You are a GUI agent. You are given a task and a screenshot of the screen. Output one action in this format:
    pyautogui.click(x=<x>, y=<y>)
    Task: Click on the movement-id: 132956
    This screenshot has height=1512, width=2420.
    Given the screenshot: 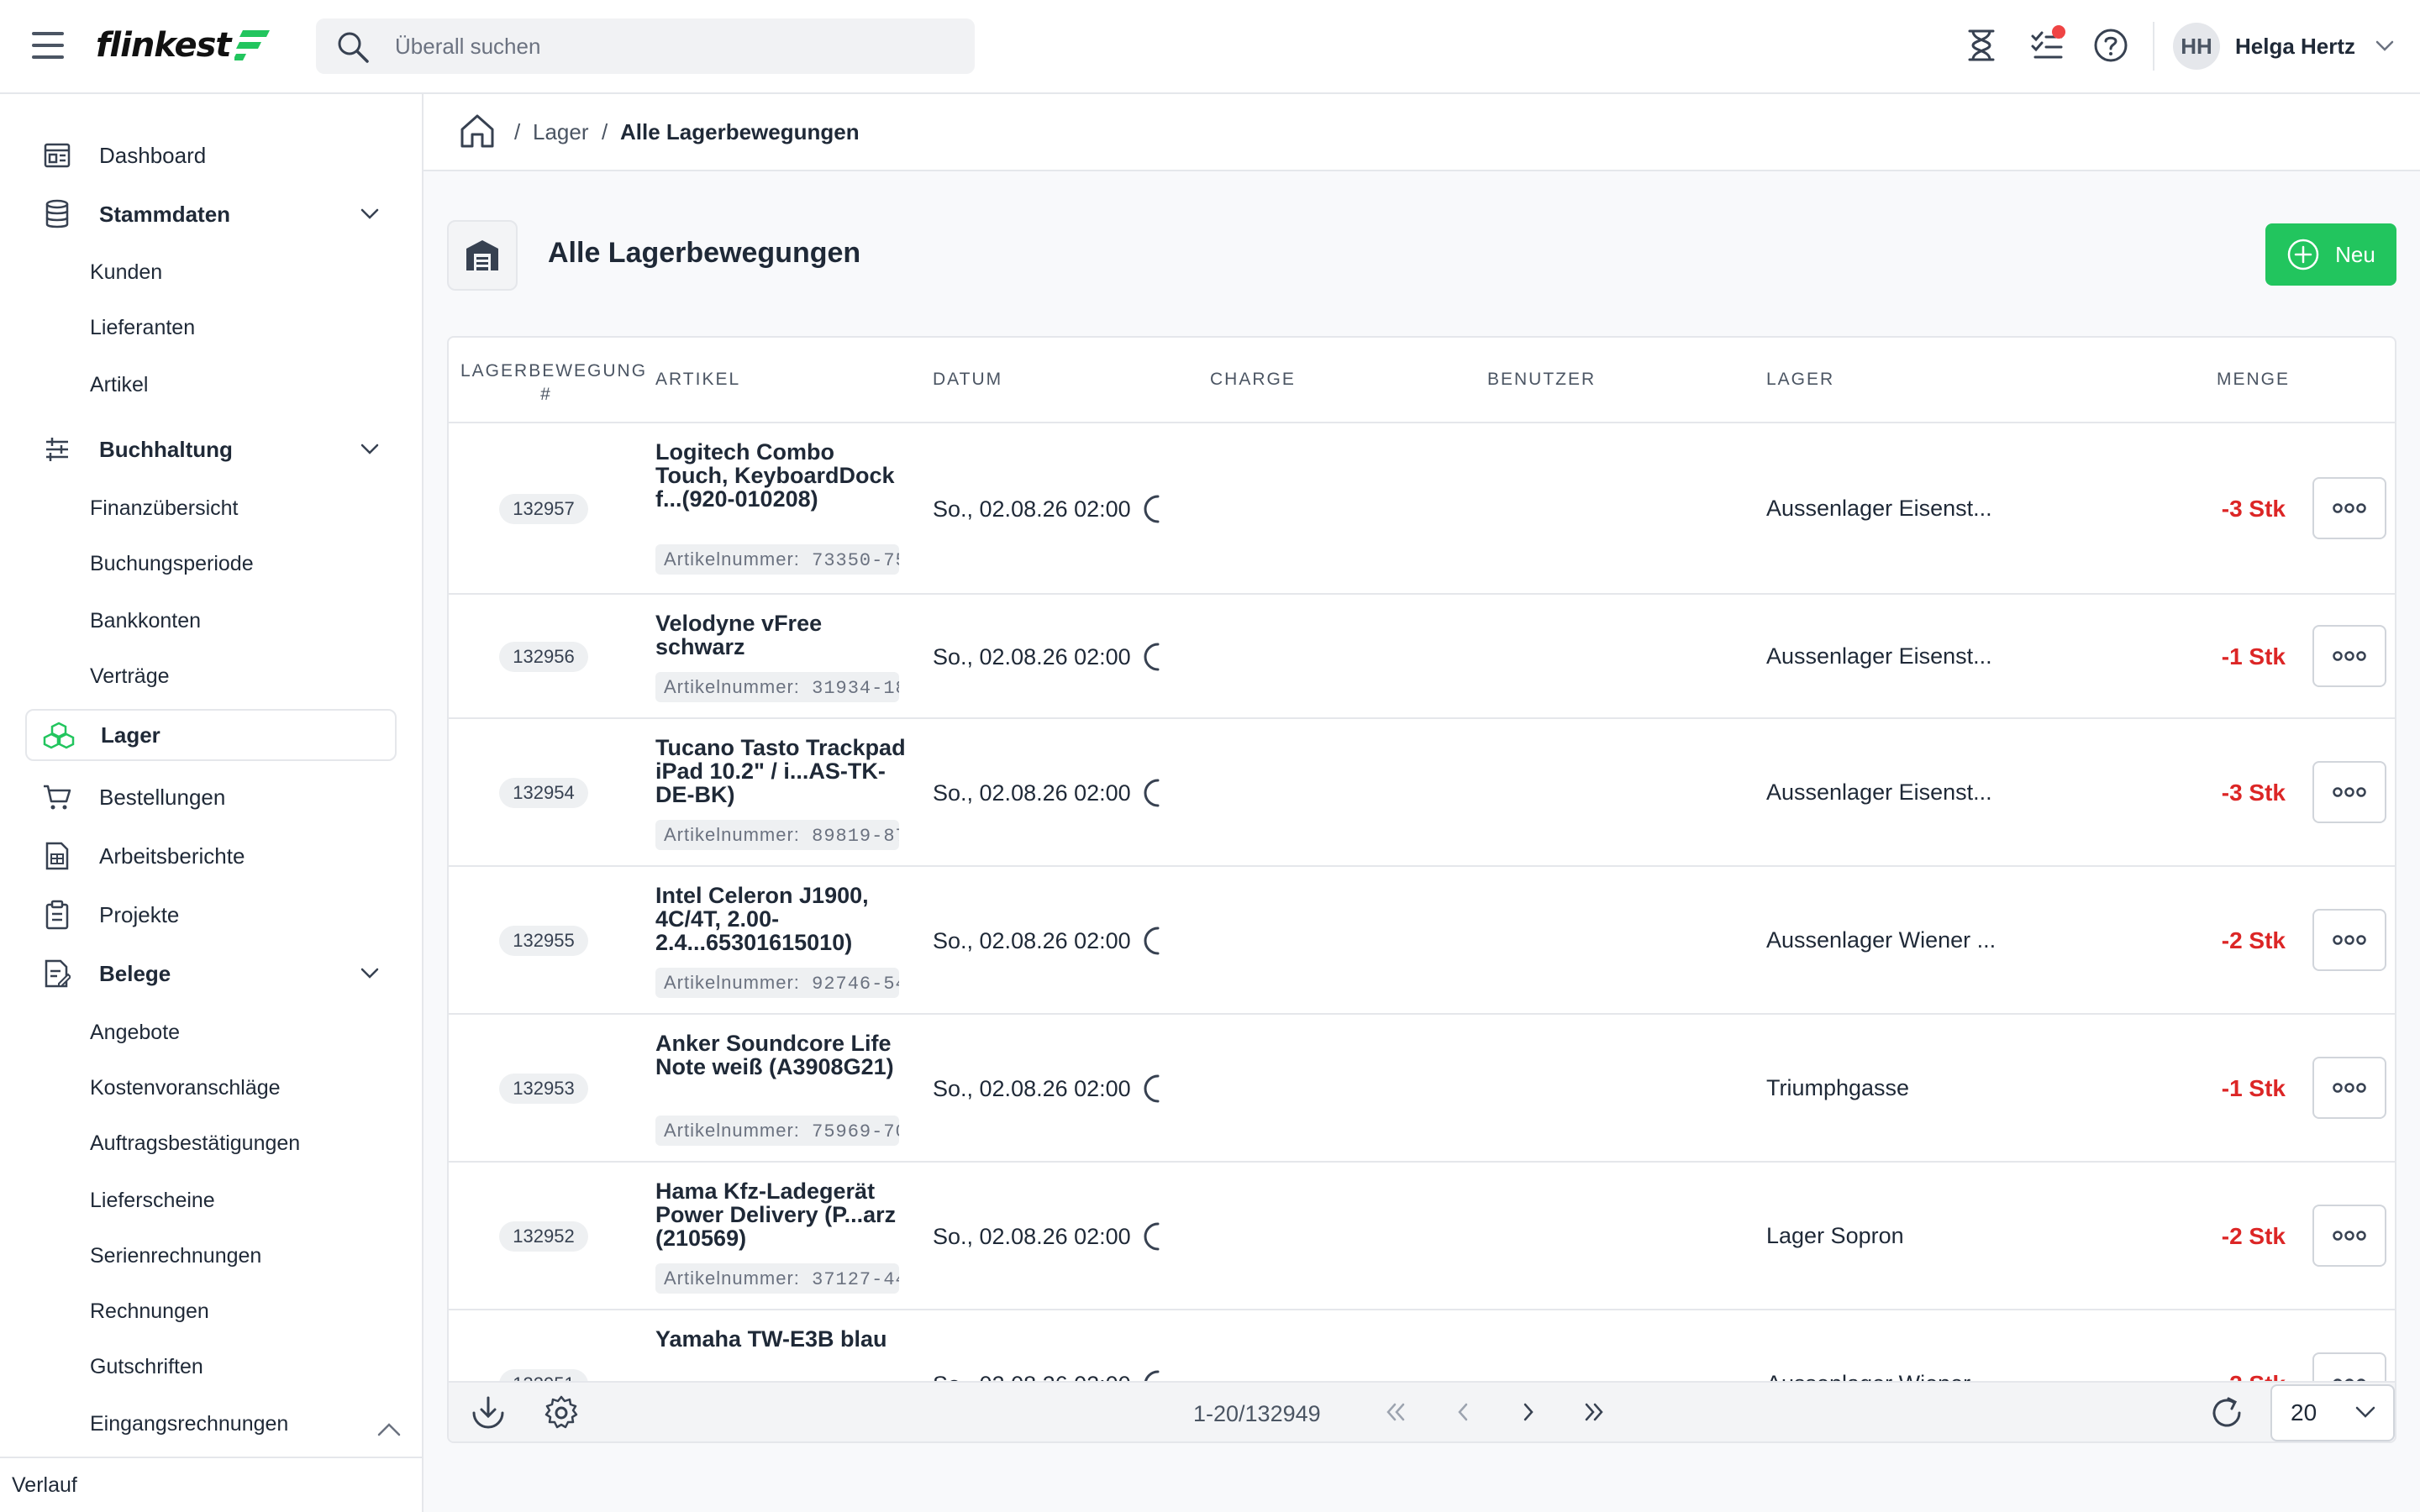 What is the action you would take?
    pyautogui.click(x=543, y=657)
    